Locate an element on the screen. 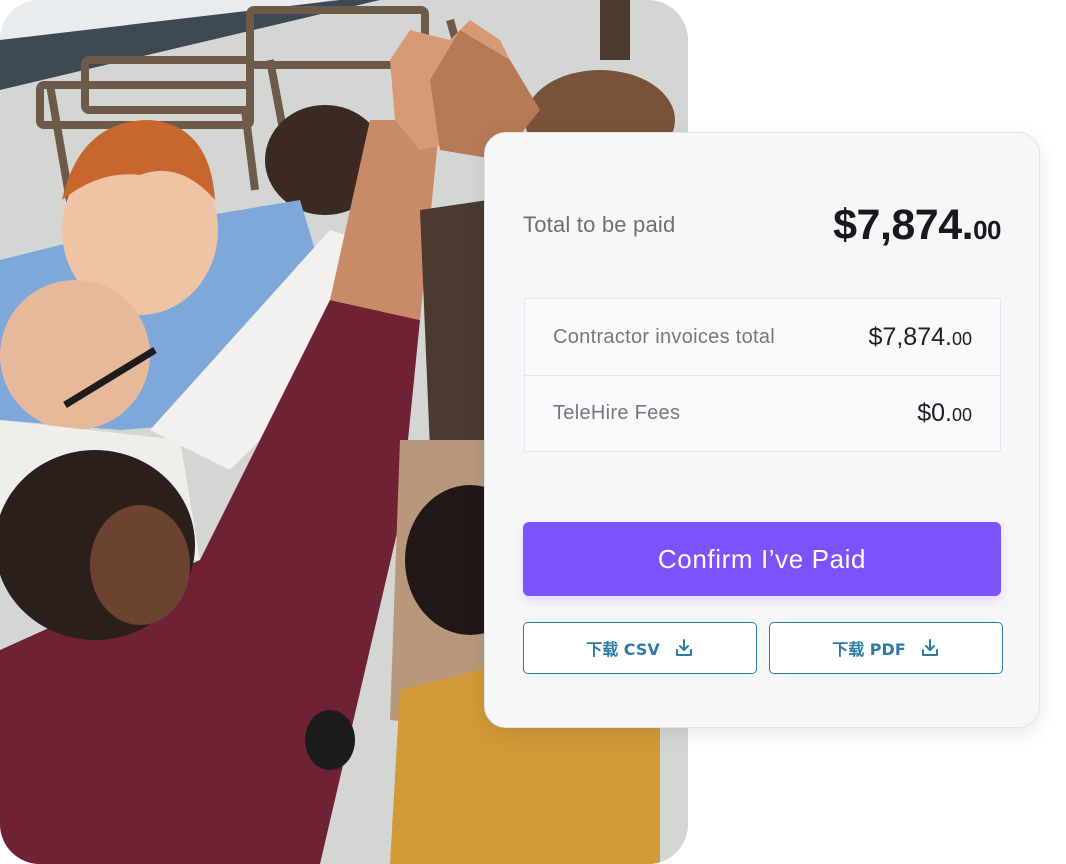 Image resolution: width=1066 pixels, height=864 pixels. breakdown-amount-whole: $7,874. is located at coordinates (910, 336).